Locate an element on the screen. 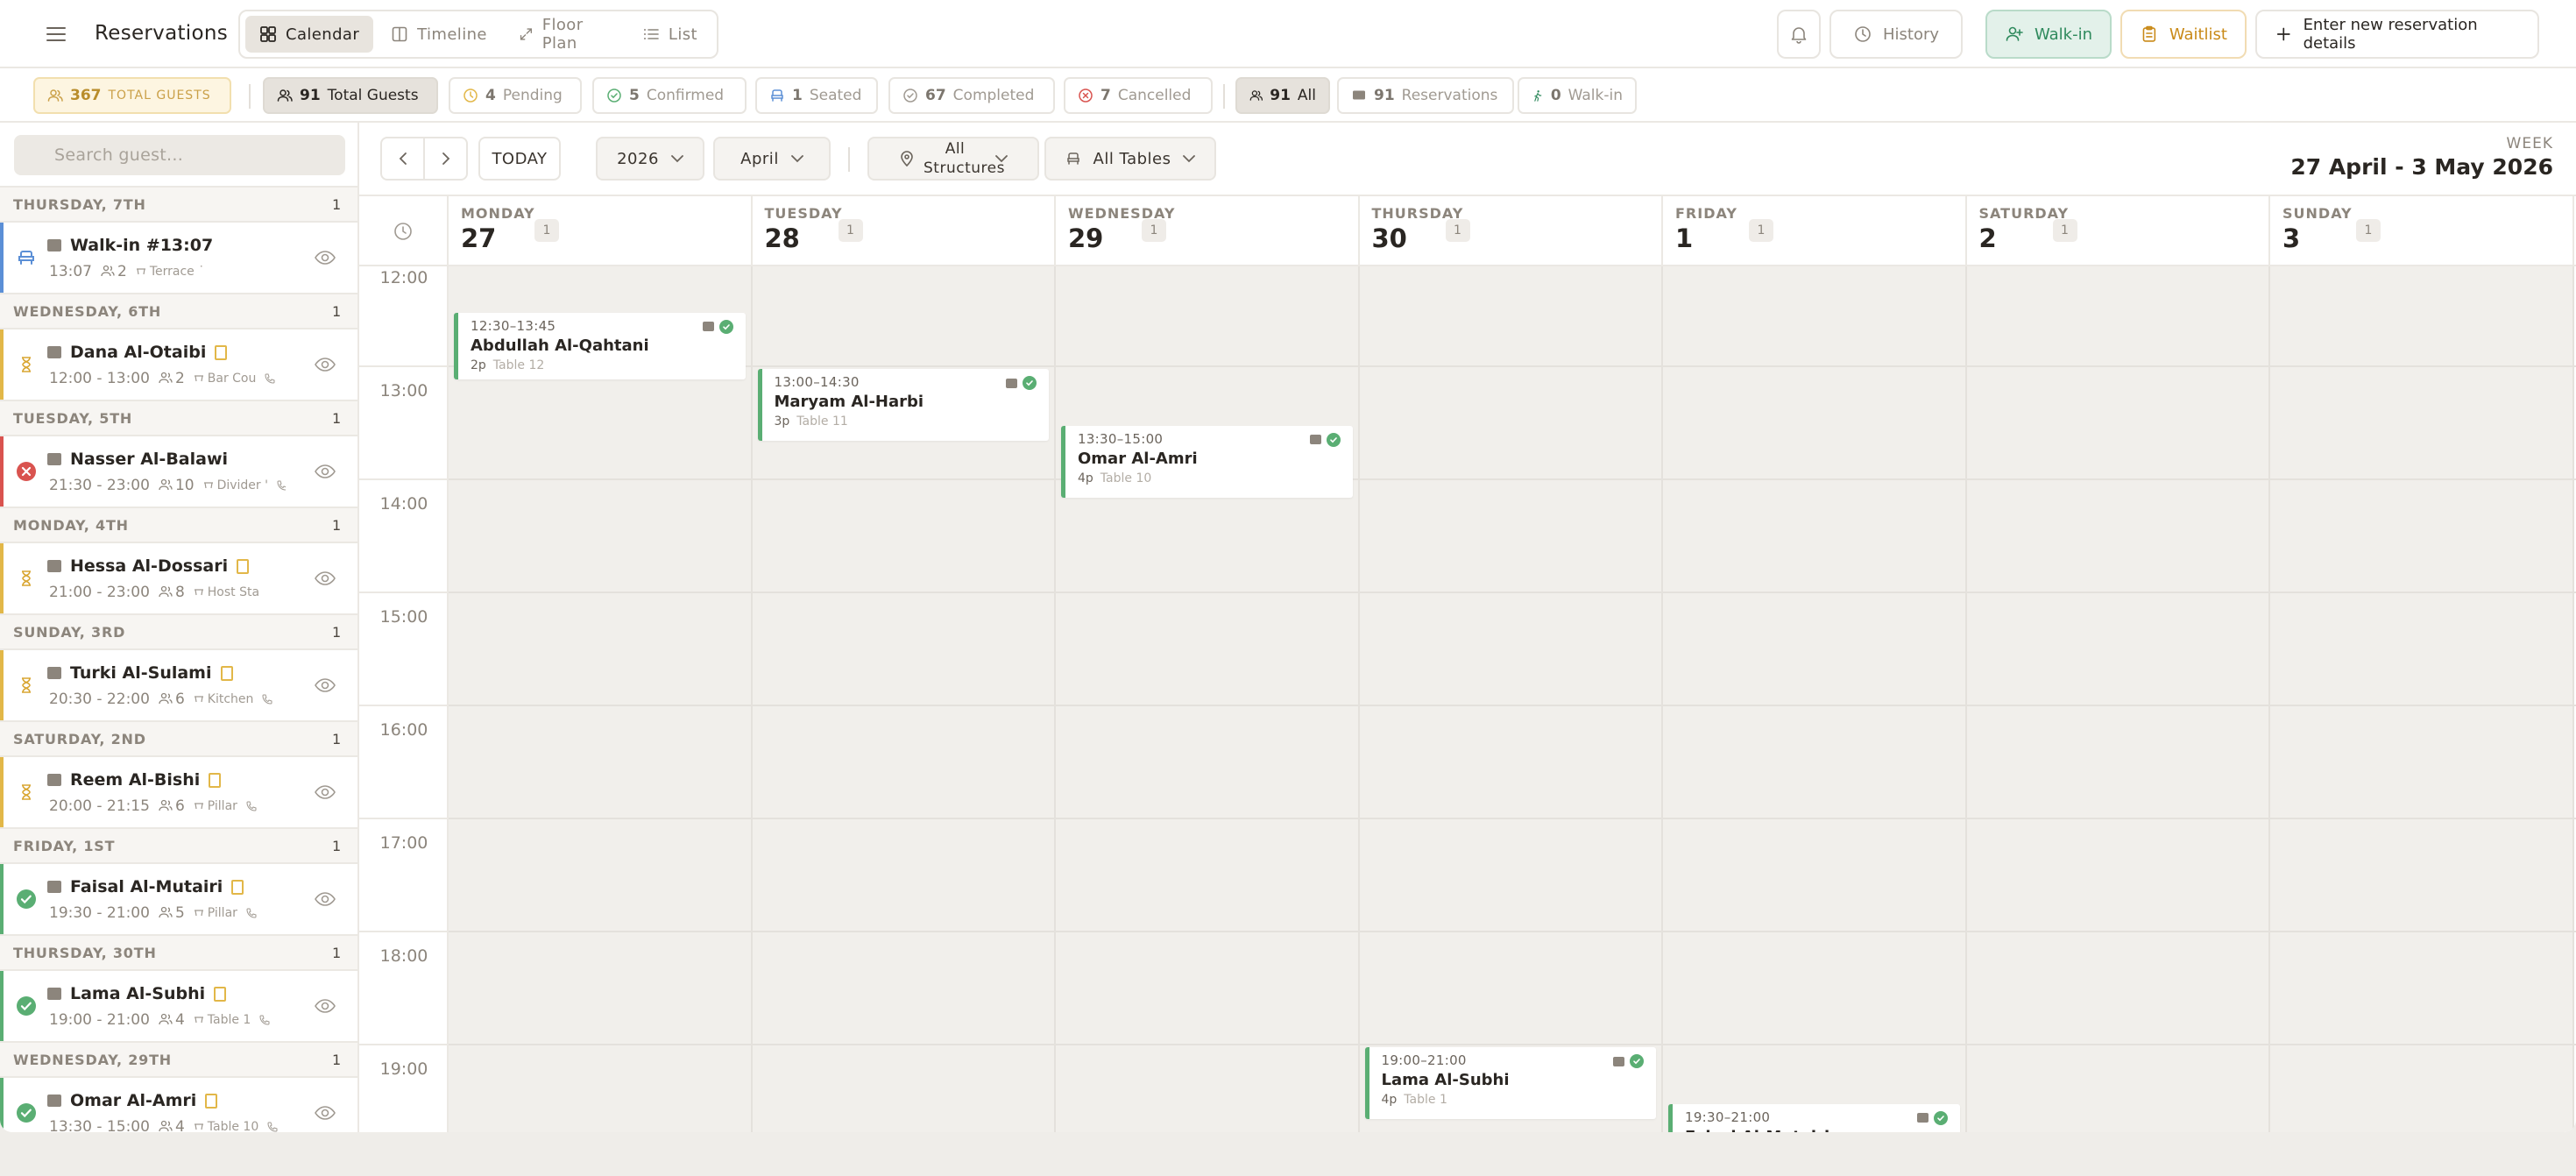  tab-list: List is located at coordinates (669, 34).